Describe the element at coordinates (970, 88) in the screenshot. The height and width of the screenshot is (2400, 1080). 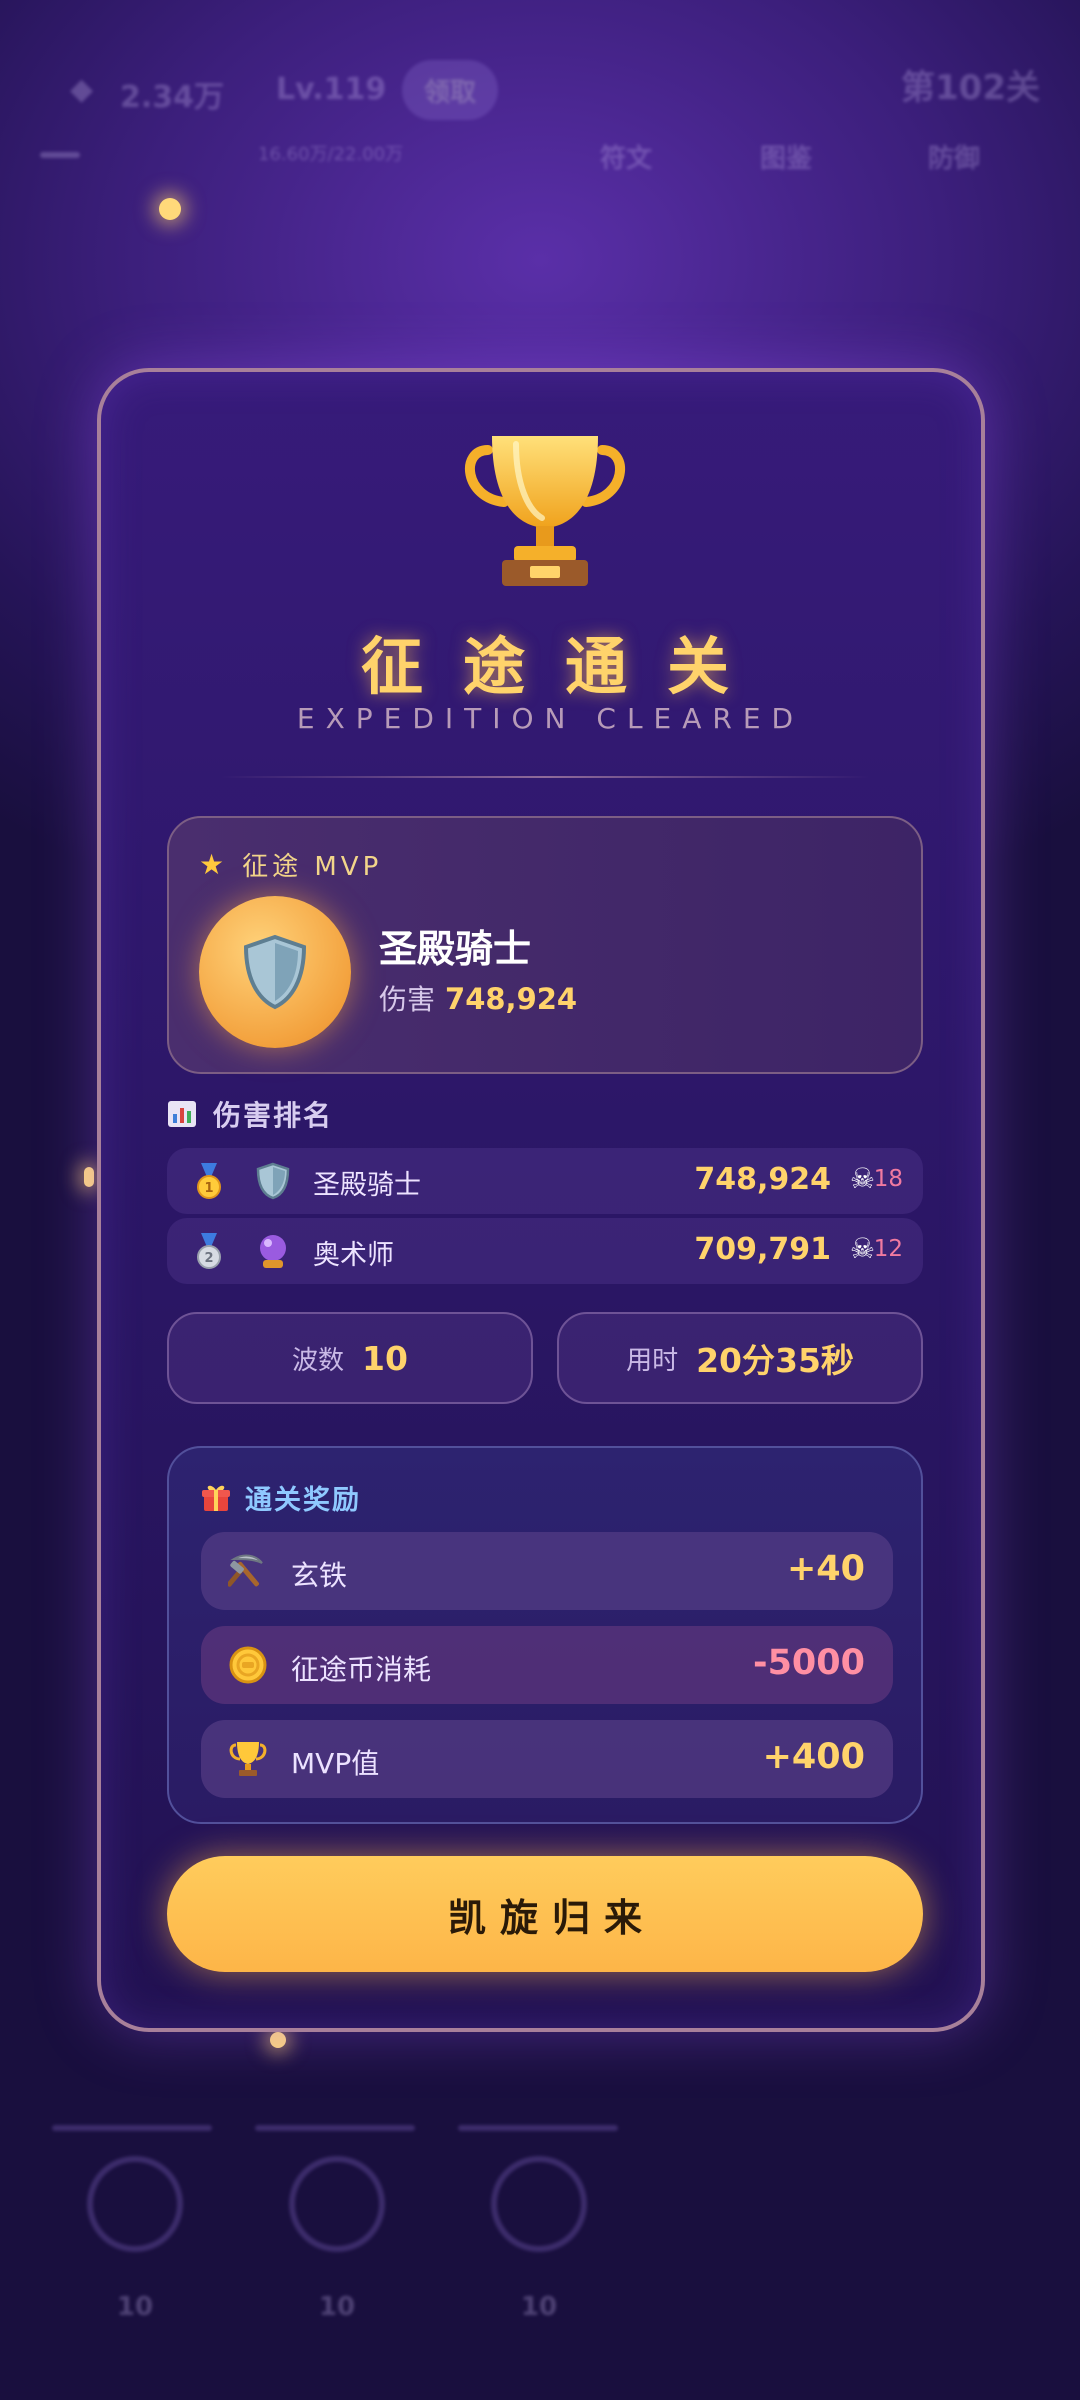
I see `stage-label: 第102关` at that location.